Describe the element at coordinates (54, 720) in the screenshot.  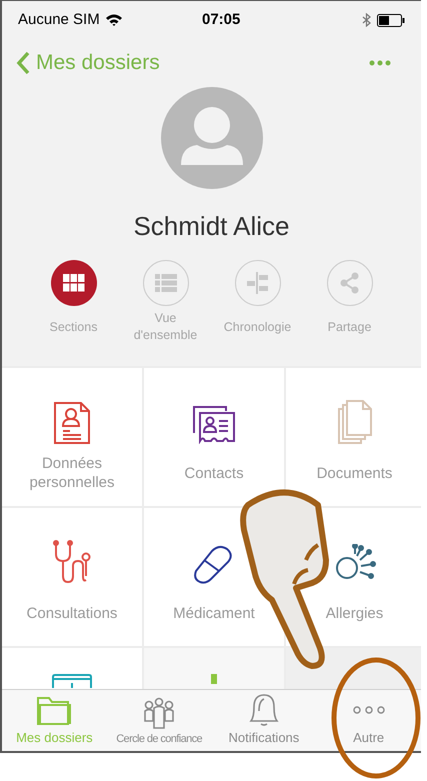
I see `tab-bar-item: Mes dossiers` at that location.